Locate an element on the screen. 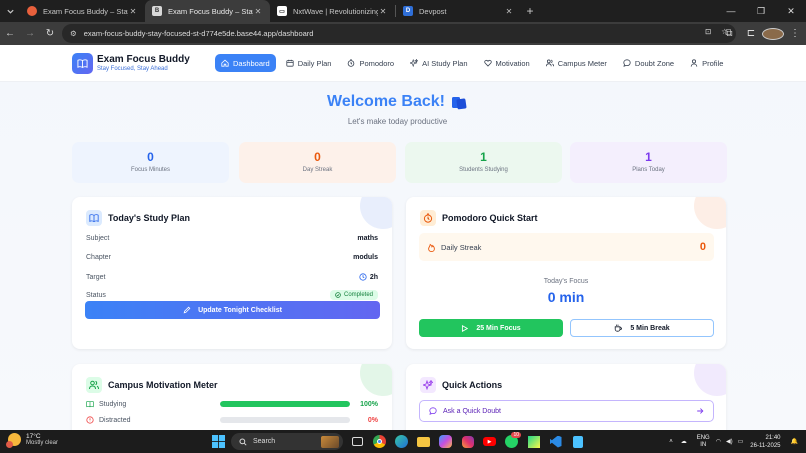 This screenshot has width=806, height=453. site-info-icon: ⚙ is located at coordinates (73, 33).